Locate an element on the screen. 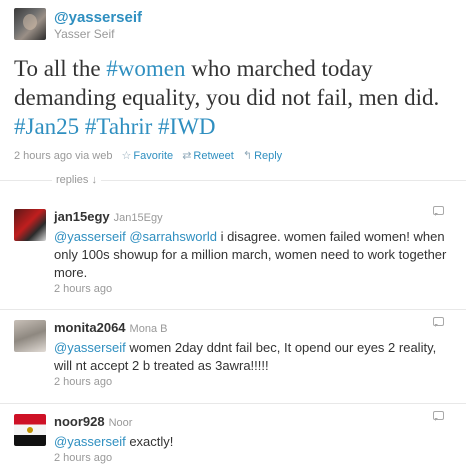 This screenshot has height=473, width=466. reply-screen-name-text: jan15egy is located at coordinates (82, 216).